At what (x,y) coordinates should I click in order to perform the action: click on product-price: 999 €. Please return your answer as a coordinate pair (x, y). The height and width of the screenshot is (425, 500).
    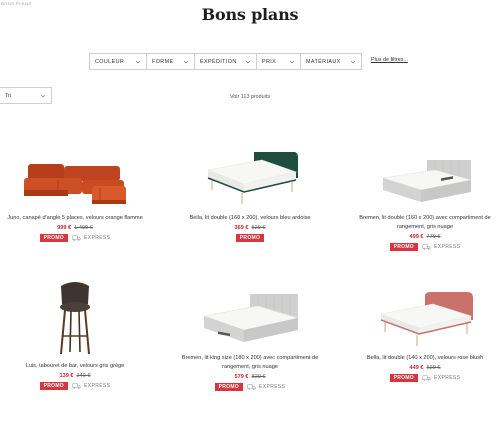
    Looking at the image, I should click on (64, 228).